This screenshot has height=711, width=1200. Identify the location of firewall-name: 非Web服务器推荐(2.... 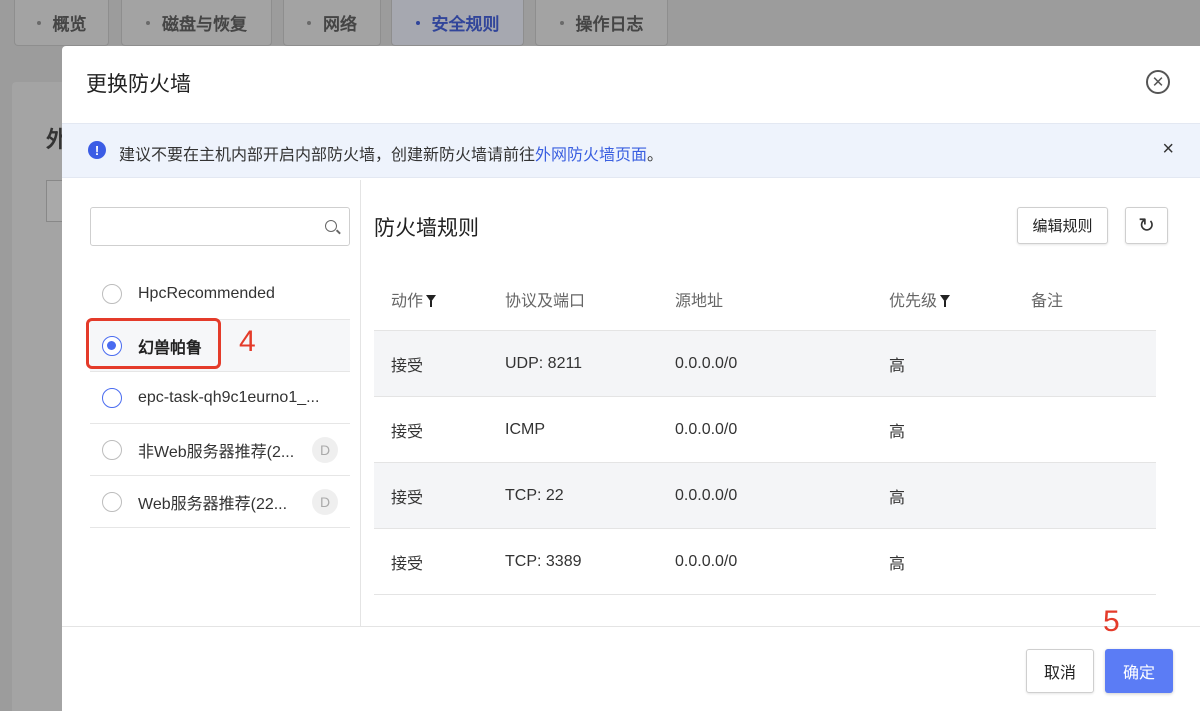
(216, 452).